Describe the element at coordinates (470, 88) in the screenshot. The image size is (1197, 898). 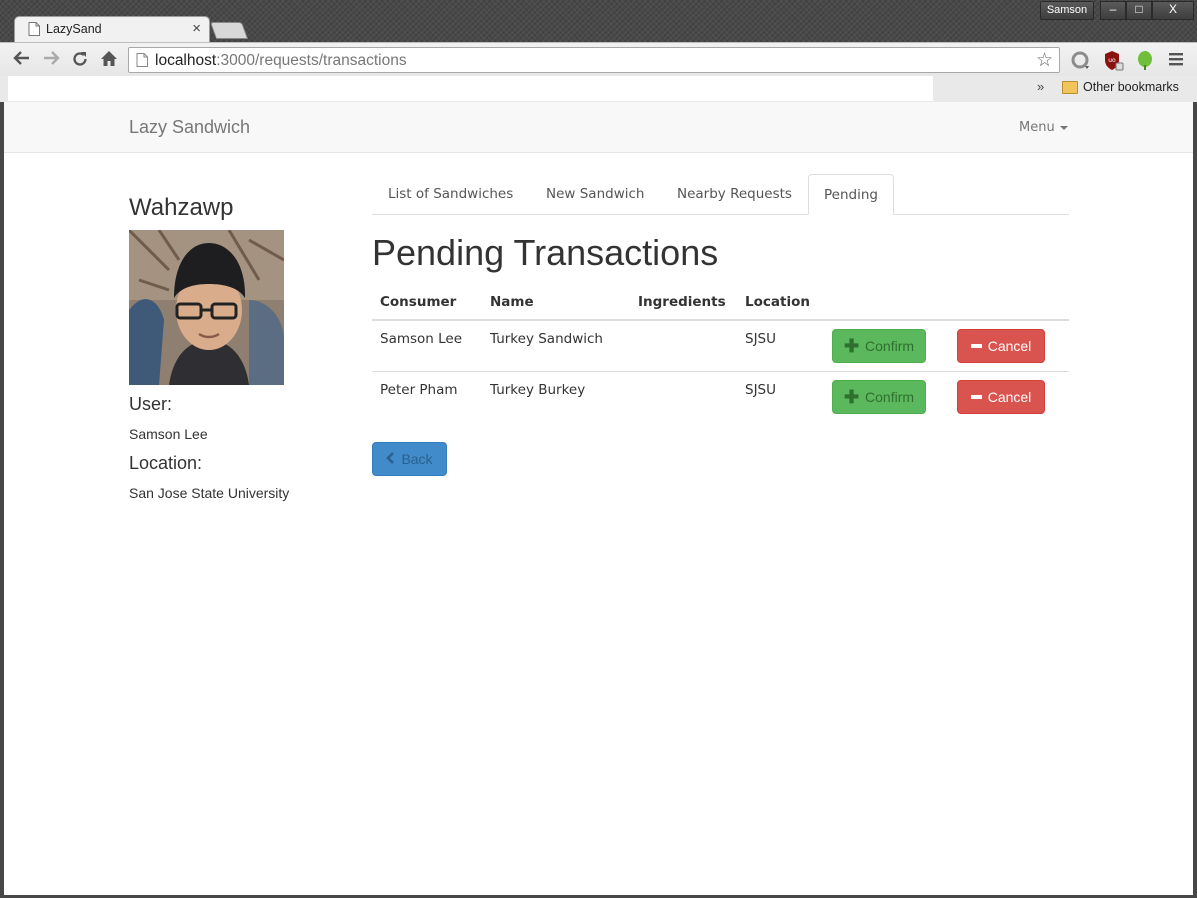
I see `bookmarks-area` at that location.